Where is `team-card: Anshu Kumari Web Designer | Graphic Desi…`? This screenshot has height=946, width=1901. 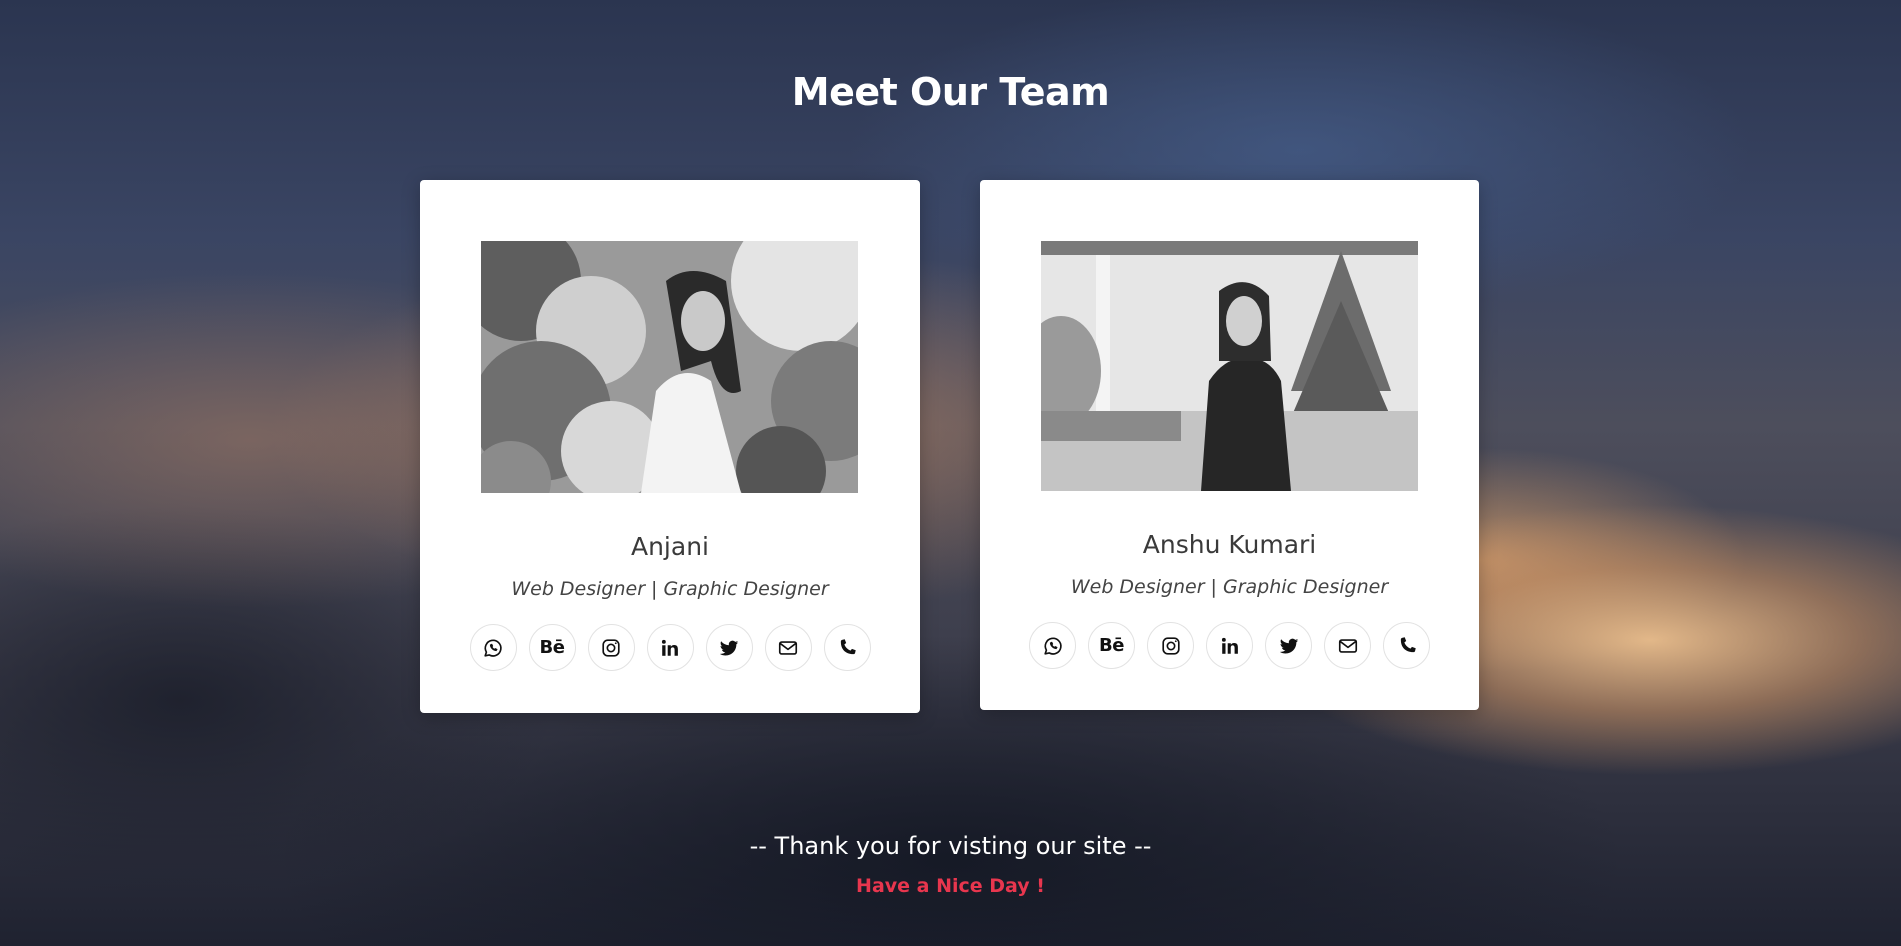 team-card: Anshu Kumari Web Designer | Graphic Desi… is located at coordinates (1229, 445).